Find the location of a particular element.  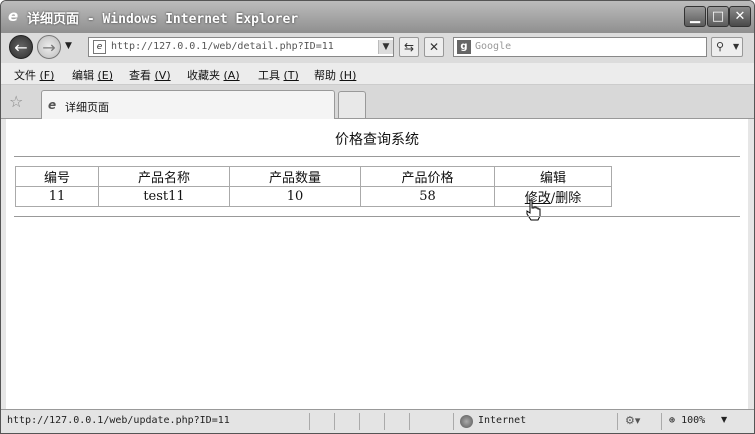

stop-icon: ✕ is located at coordinates (434, 47).